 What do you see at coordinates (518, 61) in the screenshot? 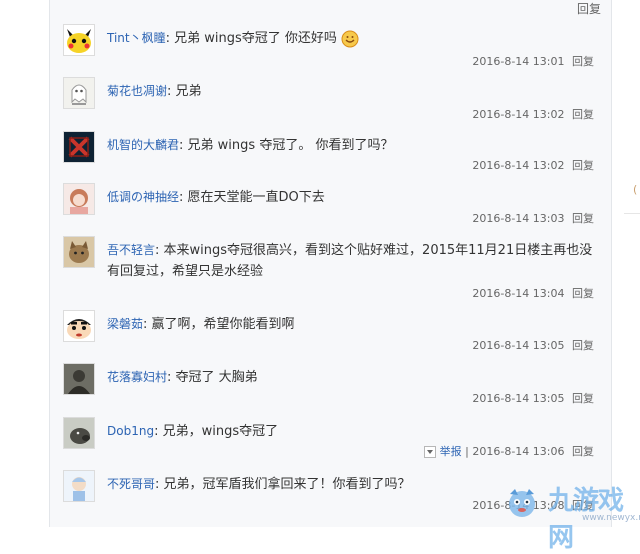
I see `timestamp: 2016-8-14 13:01` at bounding box center [518, 61].